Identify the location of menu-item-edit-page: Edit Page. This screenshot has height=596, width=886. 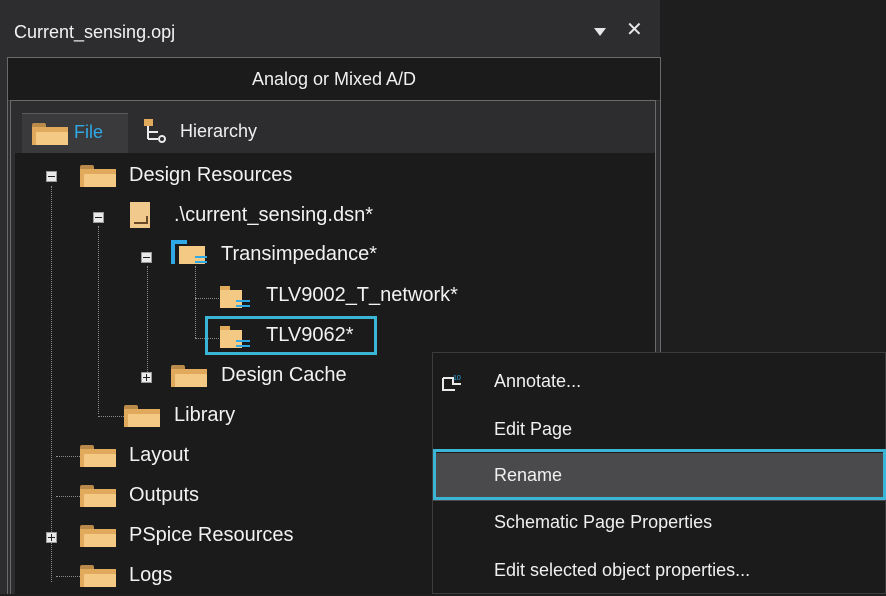
(659, 431).